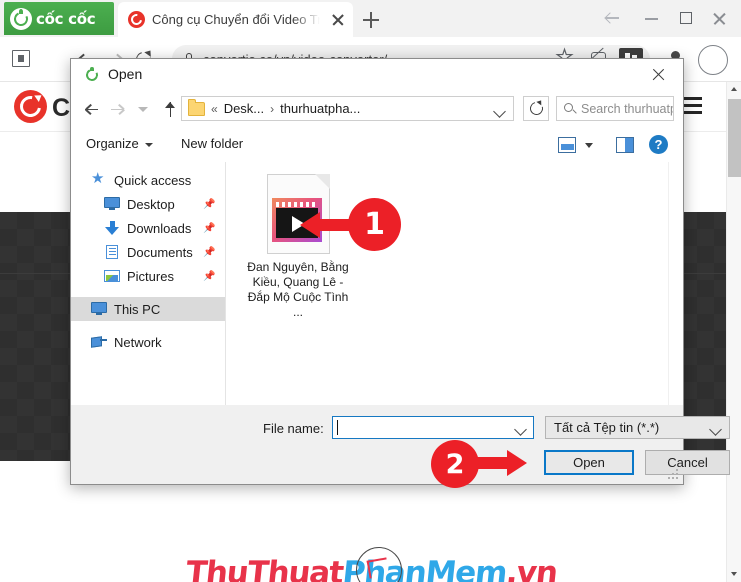 This screenshot has width=741, height=582. What do you see at coordinates (607, 427) in the screenshot?
I see `file-type-value: Tất cả Tệp tin (*.*)` at bounding box center [607, 427].